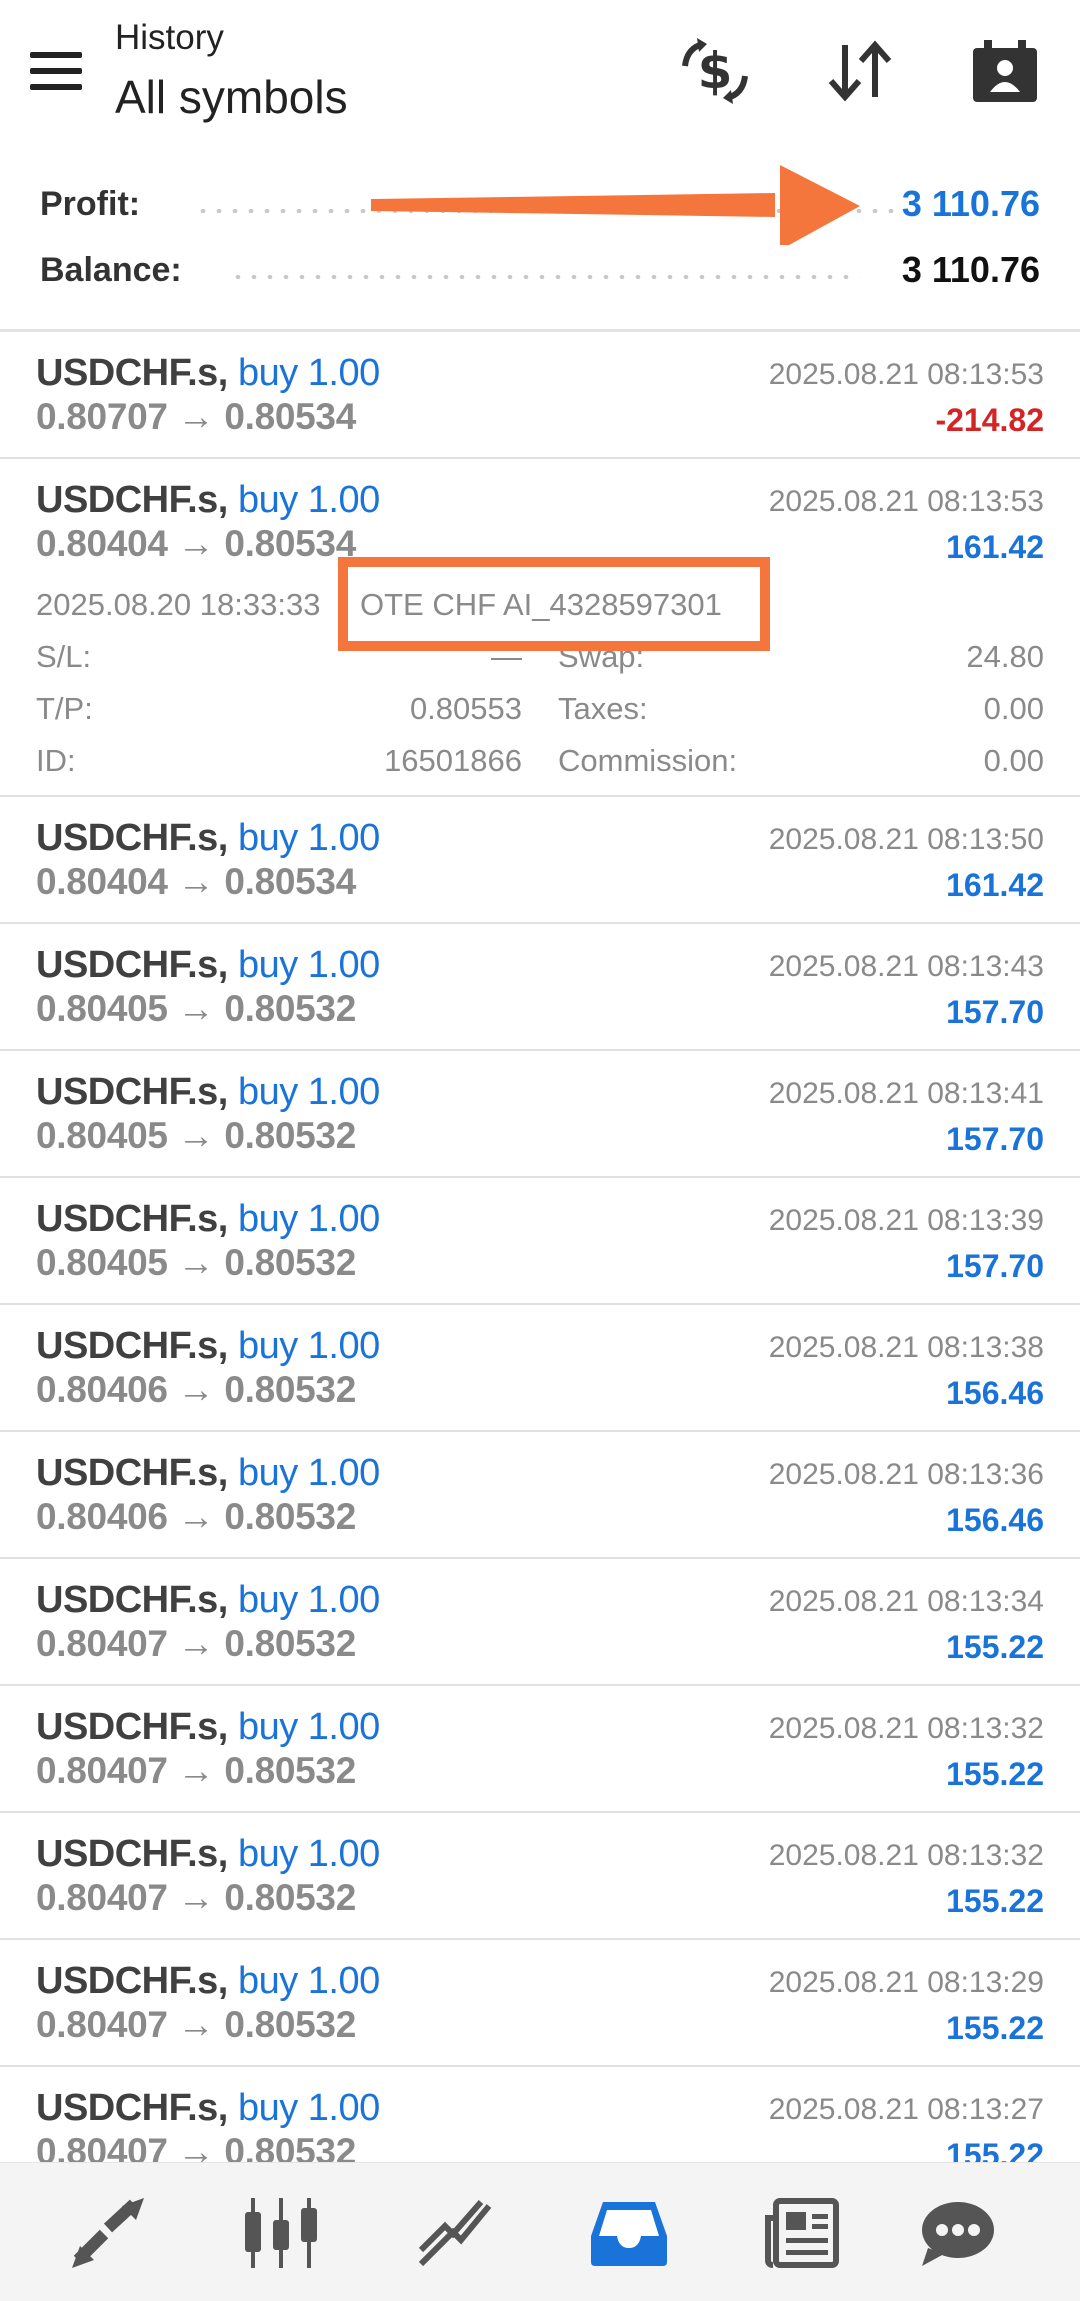  Describe the element at coordinates (906, 1474) in the screenshot. I see `trade-time: 2025.08.21 08:13:36` at that location.